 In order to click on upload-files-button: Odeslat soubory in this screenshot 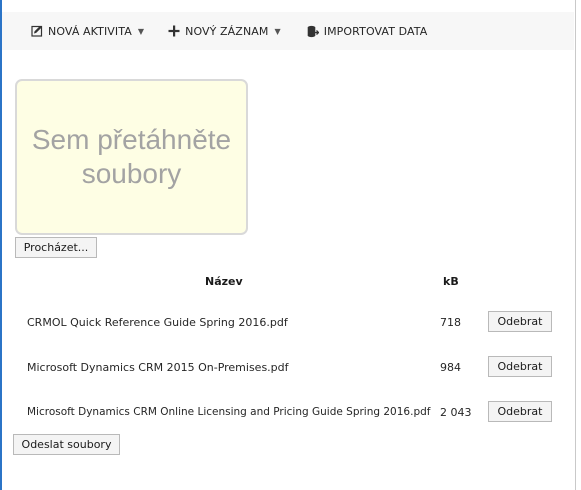, I will do `click(66, 444)`.